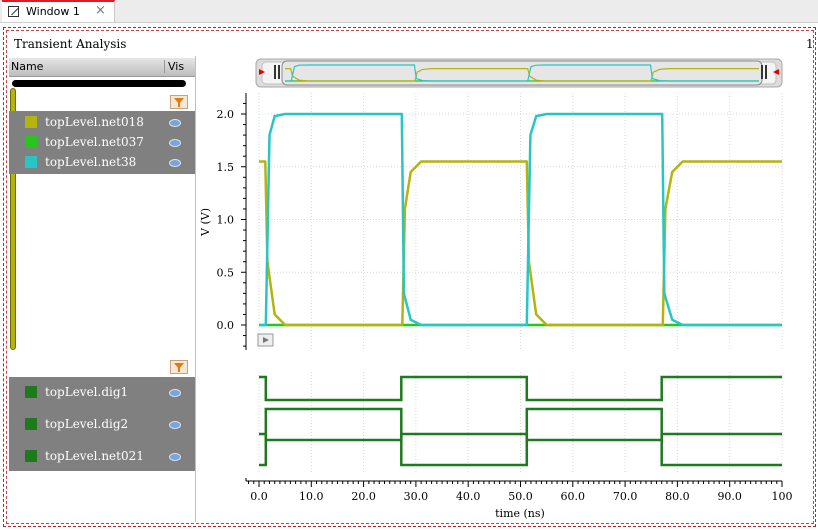 The width and height of the screenshot is (818, 530). What do you see at coordinates (265, 340) in the screenshot?
I see `expand-button` at bounding box center [265, 340].